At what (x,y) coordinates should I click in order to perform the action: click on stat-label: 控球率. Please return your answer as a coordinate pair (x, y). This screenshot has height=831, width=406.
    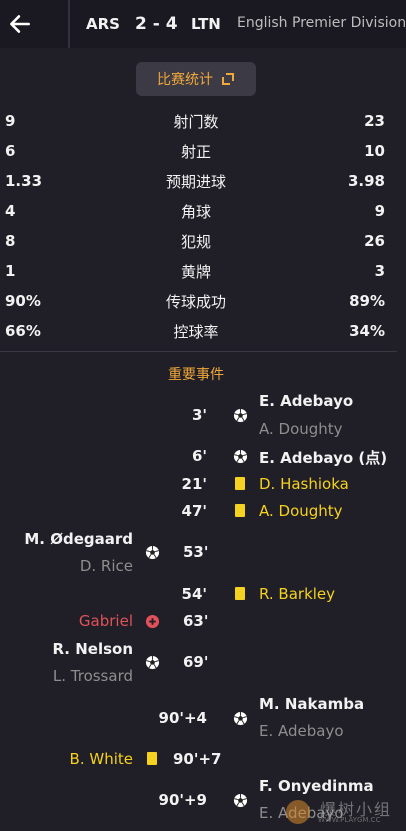
    Looking at the image, I should click on (196, 332).